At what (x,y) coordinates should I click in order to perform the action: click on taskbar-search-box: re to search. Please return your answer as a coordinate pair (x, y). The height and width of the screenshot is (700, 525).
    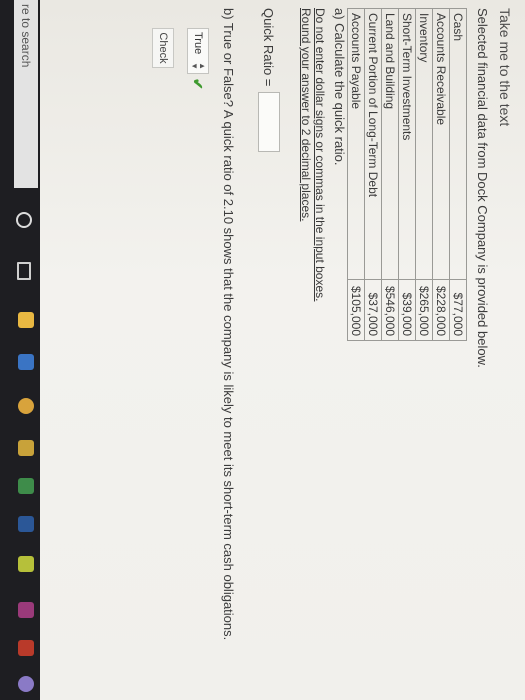
    Looking at the image, I should click on (26, 94).